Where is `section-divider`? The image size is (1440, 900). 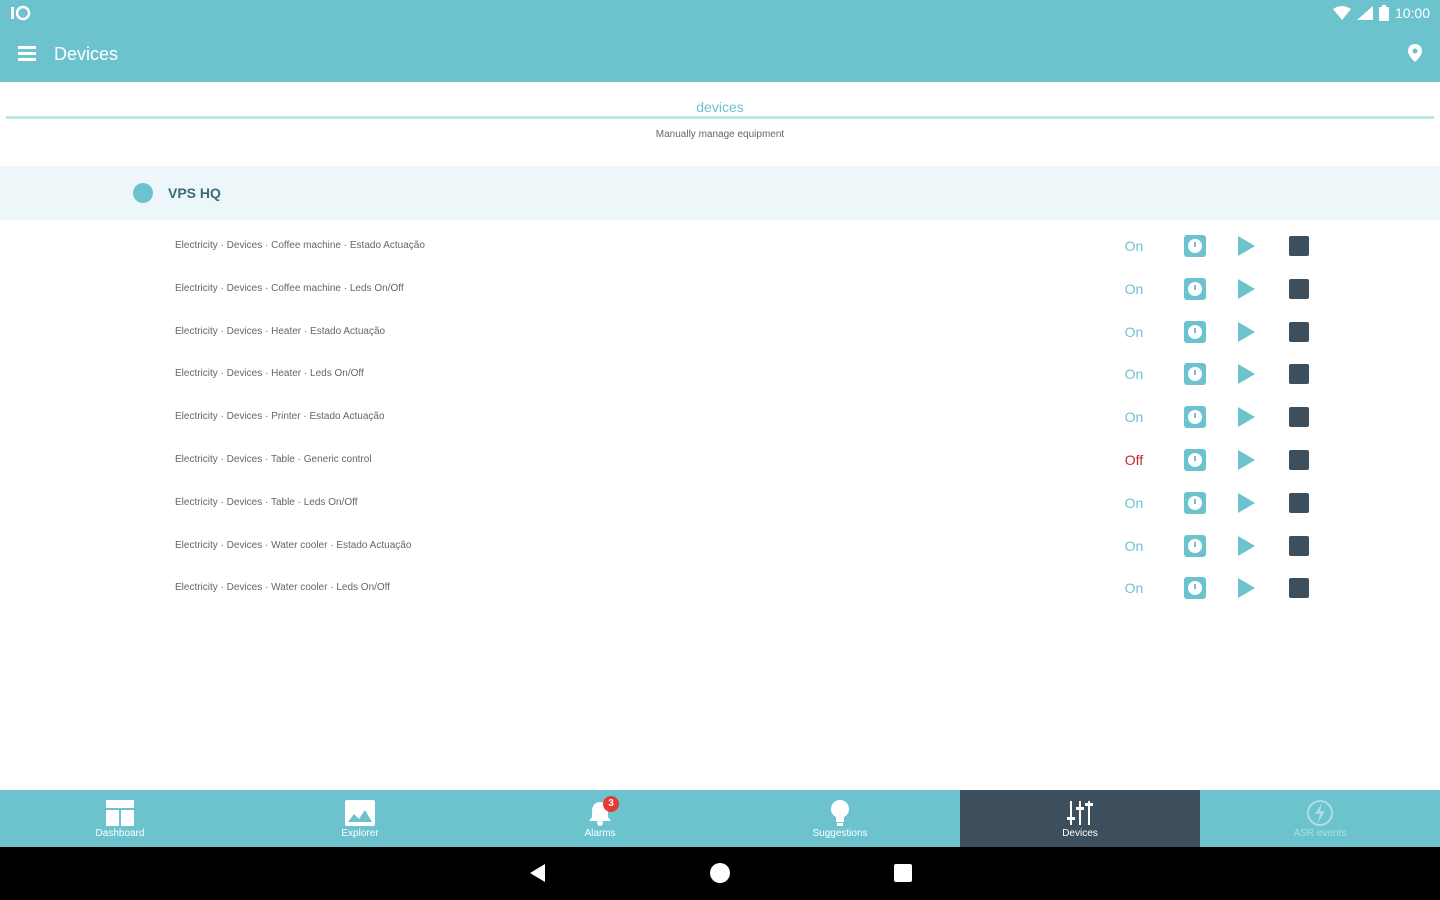
section-divider is located at coordinates (720, 117).